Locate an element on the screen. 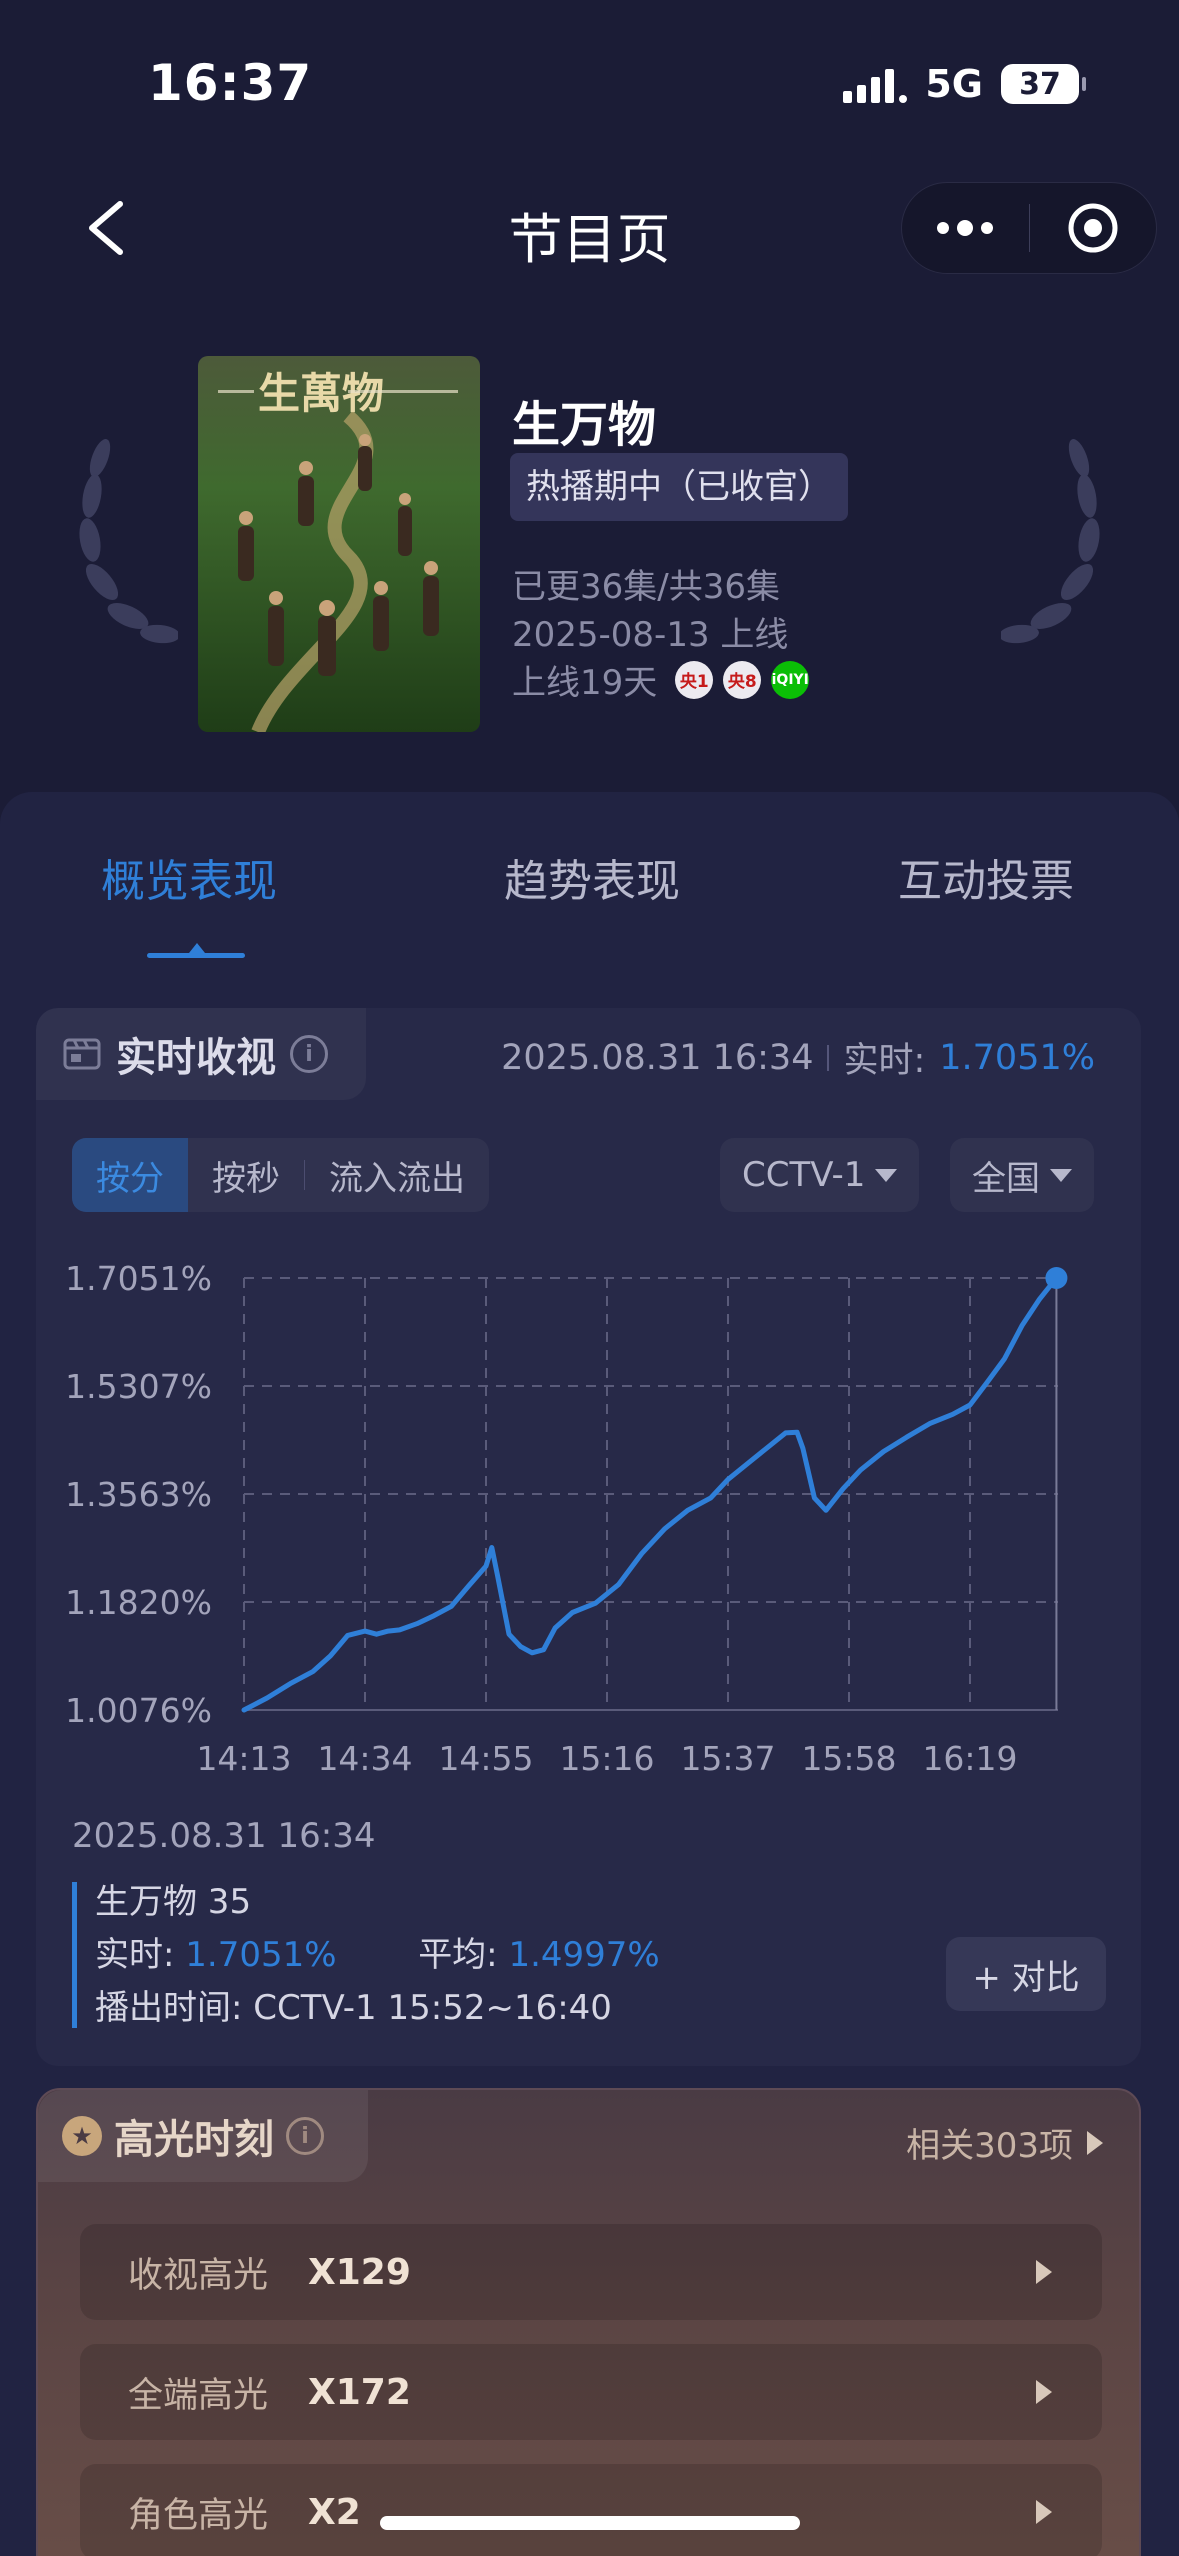 The width and height of the screenshot is (1179, 2556). detail-airtime: 播出时间: CCTV-1 15:52~16:40 is located at coordinates (353, 2008).